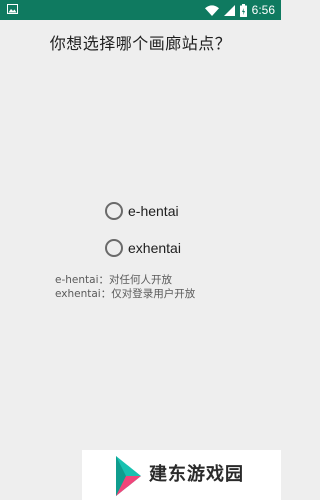  What do you see at coordinates (196, 474) in the screenshot?
I see `watermark-text: 建东游戏园` at bounding box center [196, 474].